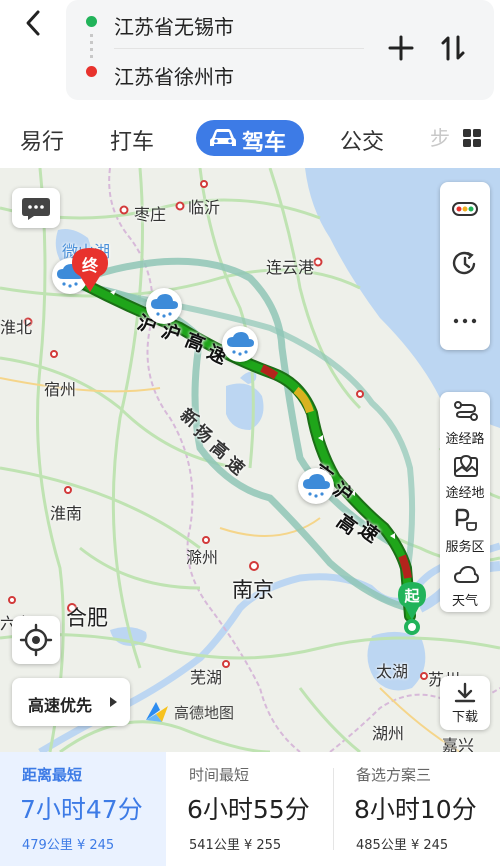 The image size is (500, 866). I want to click on transport-tabs: 易行 打车 驾车 公交 步, so click(250, 139).